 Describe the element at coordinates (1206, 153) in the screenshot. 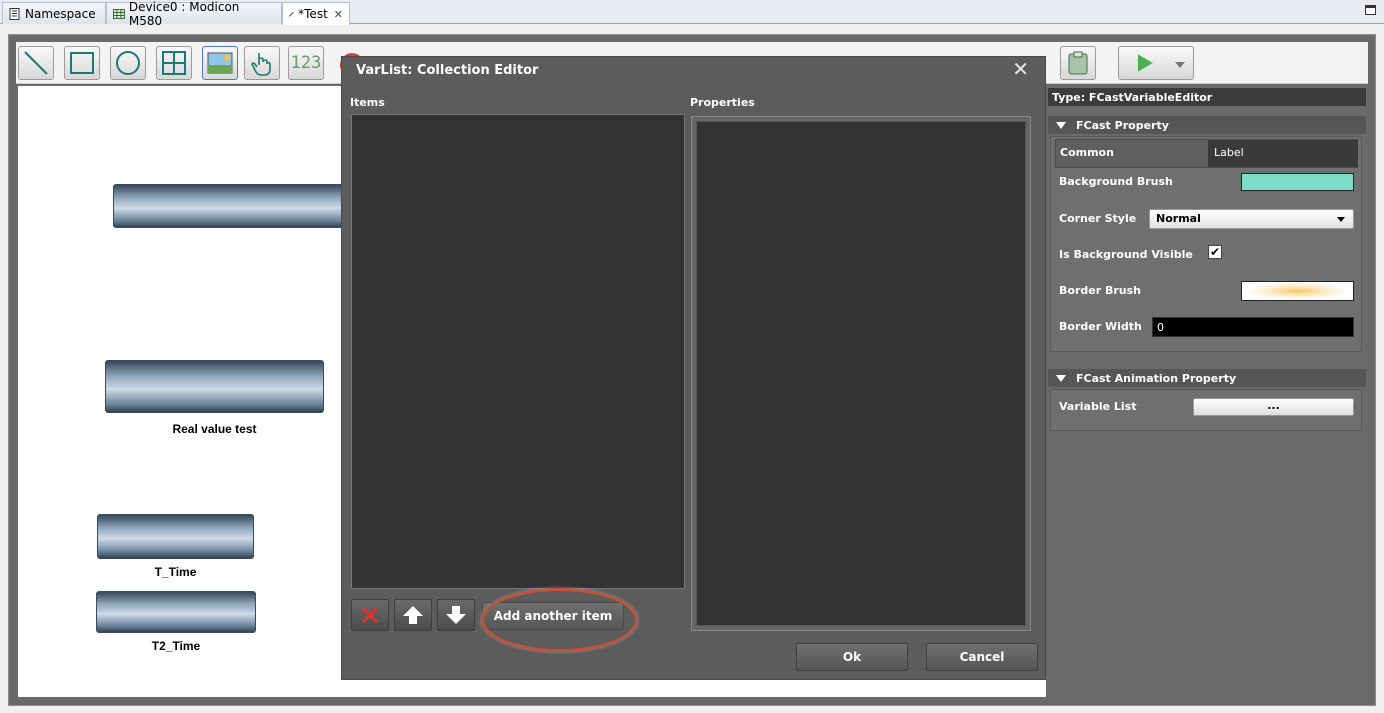

I see `common-row: Common Label` at that location.